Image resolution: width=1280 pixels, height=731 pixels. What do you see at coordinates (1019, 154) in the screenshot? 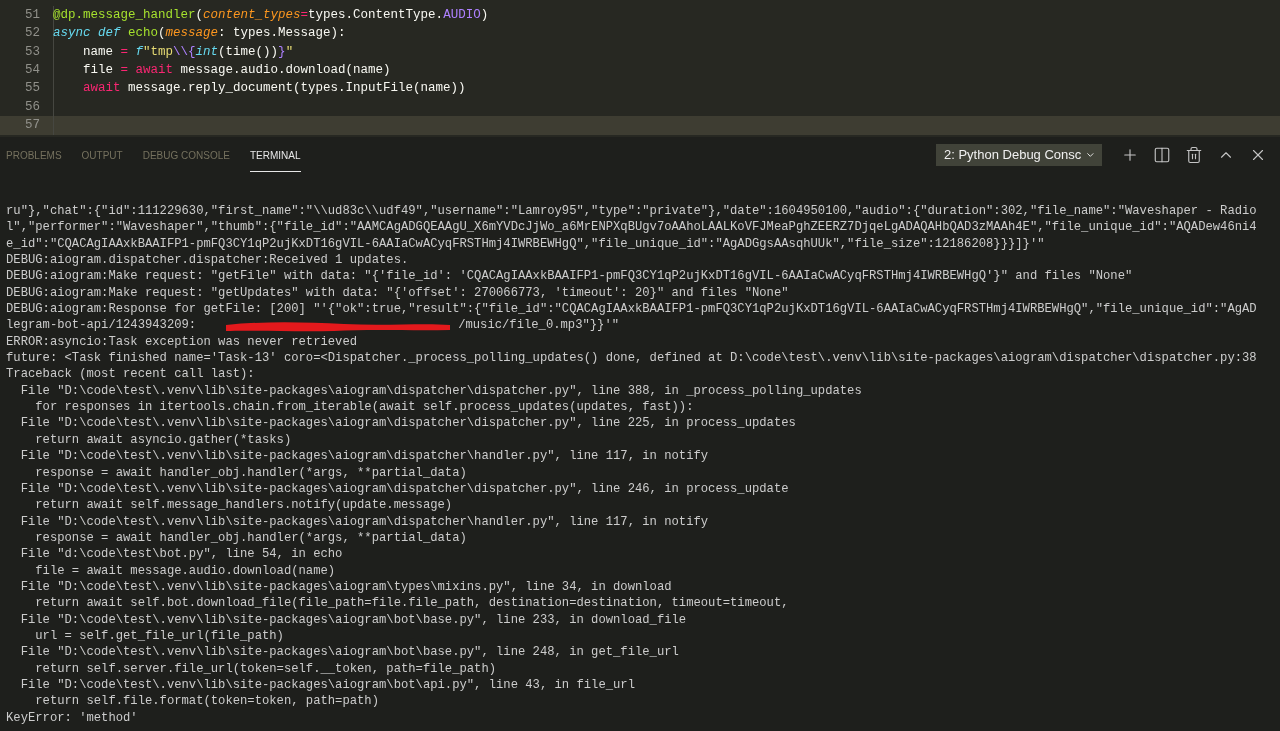
I see `terminal-select: 2: Python Debug Consc` at bounding box center [1019, 154].